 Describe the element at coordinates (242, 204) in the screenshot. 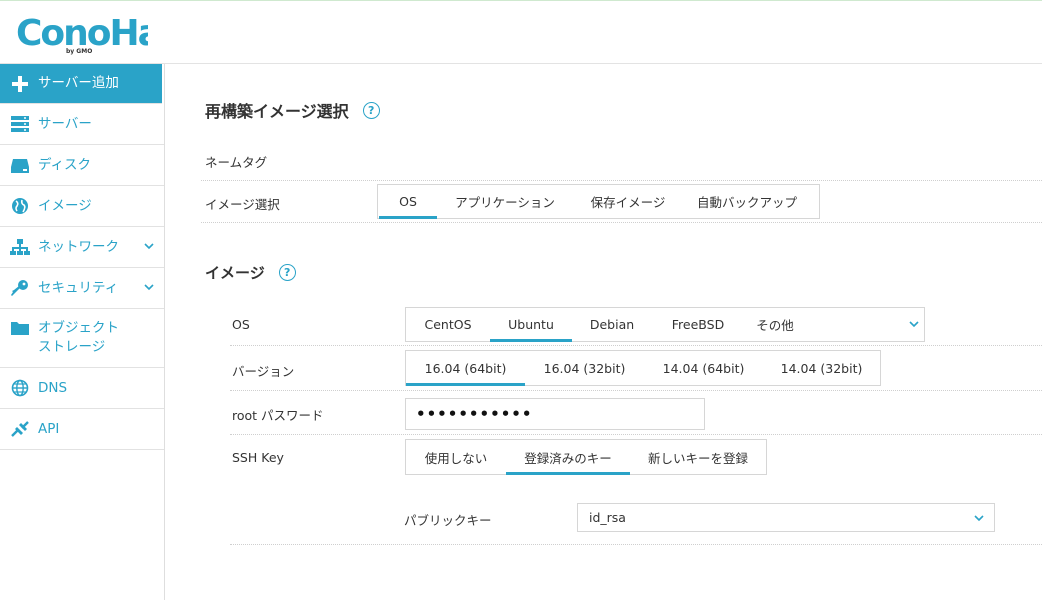

I see `image-select-label: イメージ選択` at that location.